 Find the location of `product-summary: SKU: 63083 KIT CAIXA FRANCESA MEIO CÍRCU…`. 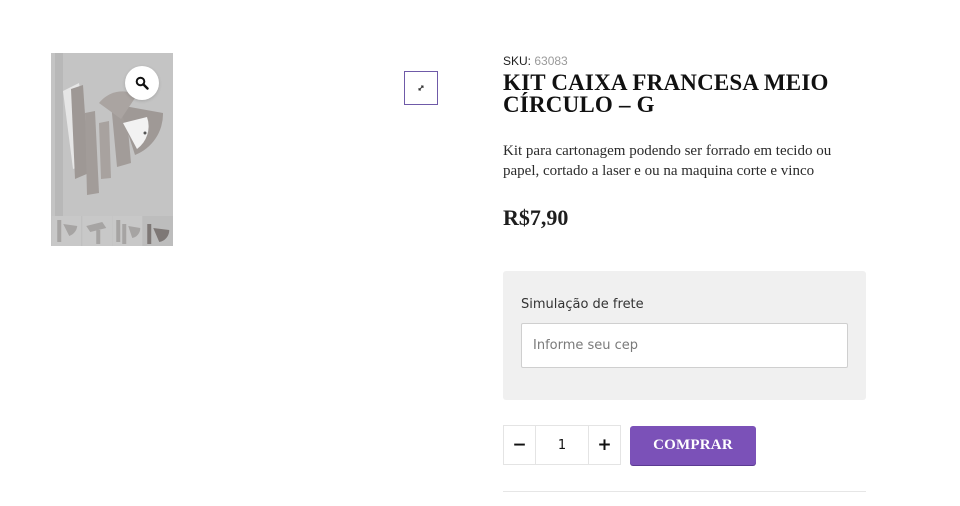

product-summary: SKU: 63083 KIT CAIXA FRANCESA MEIO CÍRCU… is located at coordinates (684, 142).